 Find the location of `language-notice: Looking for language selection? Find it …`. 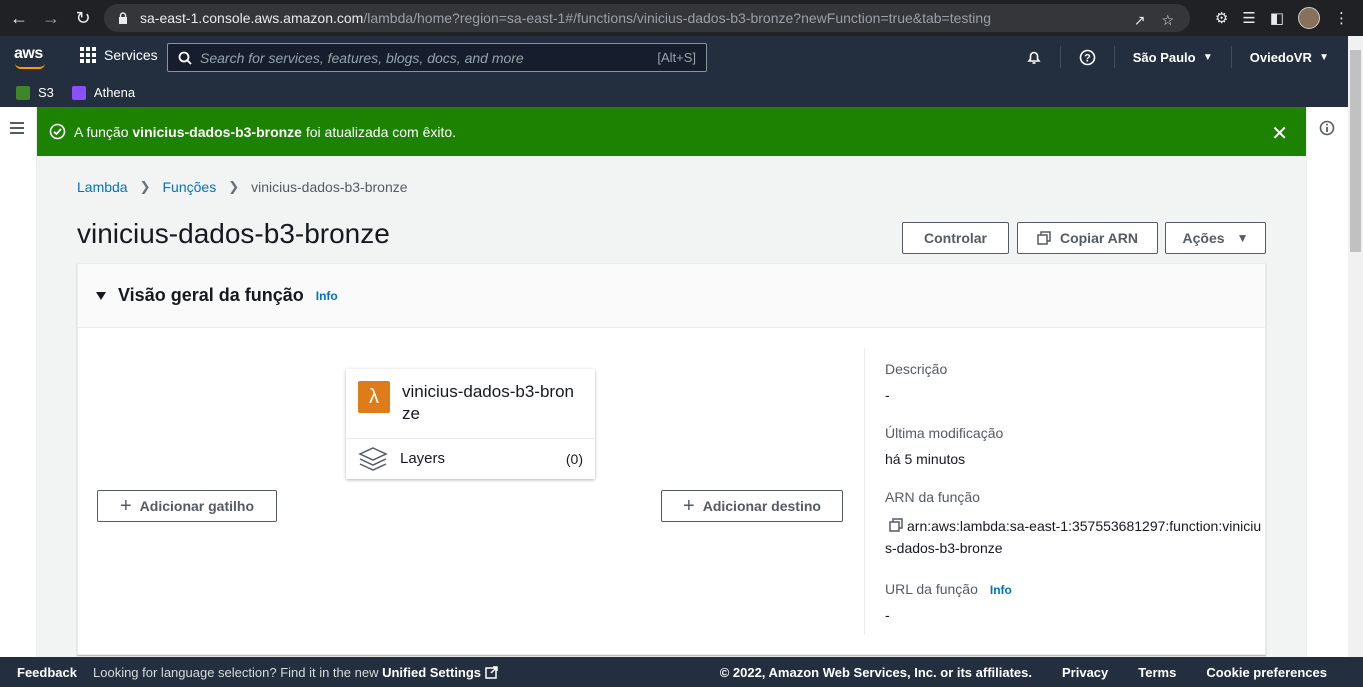

language-notice: Looking for language selection? Find it … is located at coordinates (295, 672).